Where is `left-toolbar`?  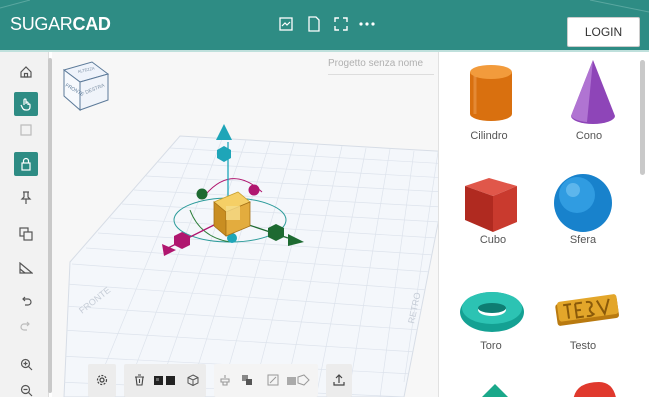
left-toolbar is located at coordinates (24, 224).